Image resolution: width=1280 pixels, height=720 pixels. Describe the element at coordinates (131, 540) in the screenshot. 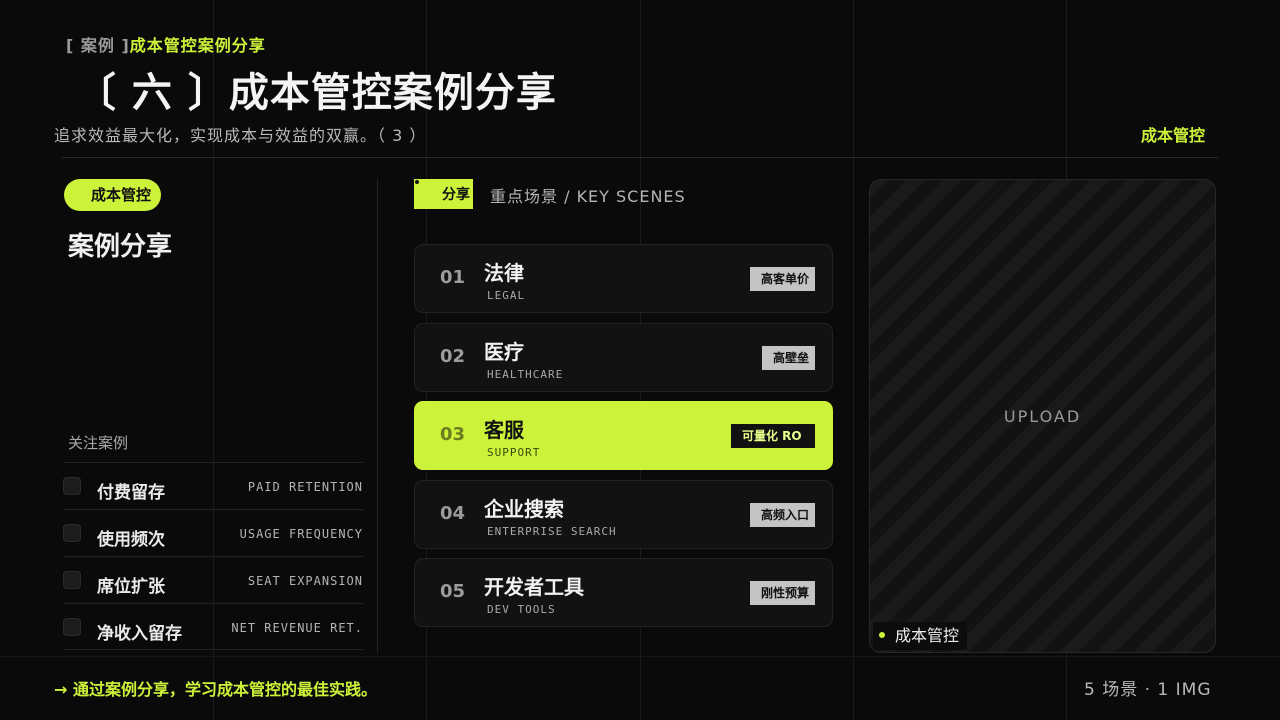

I see `focus-item-label: 使用频次` at that location.